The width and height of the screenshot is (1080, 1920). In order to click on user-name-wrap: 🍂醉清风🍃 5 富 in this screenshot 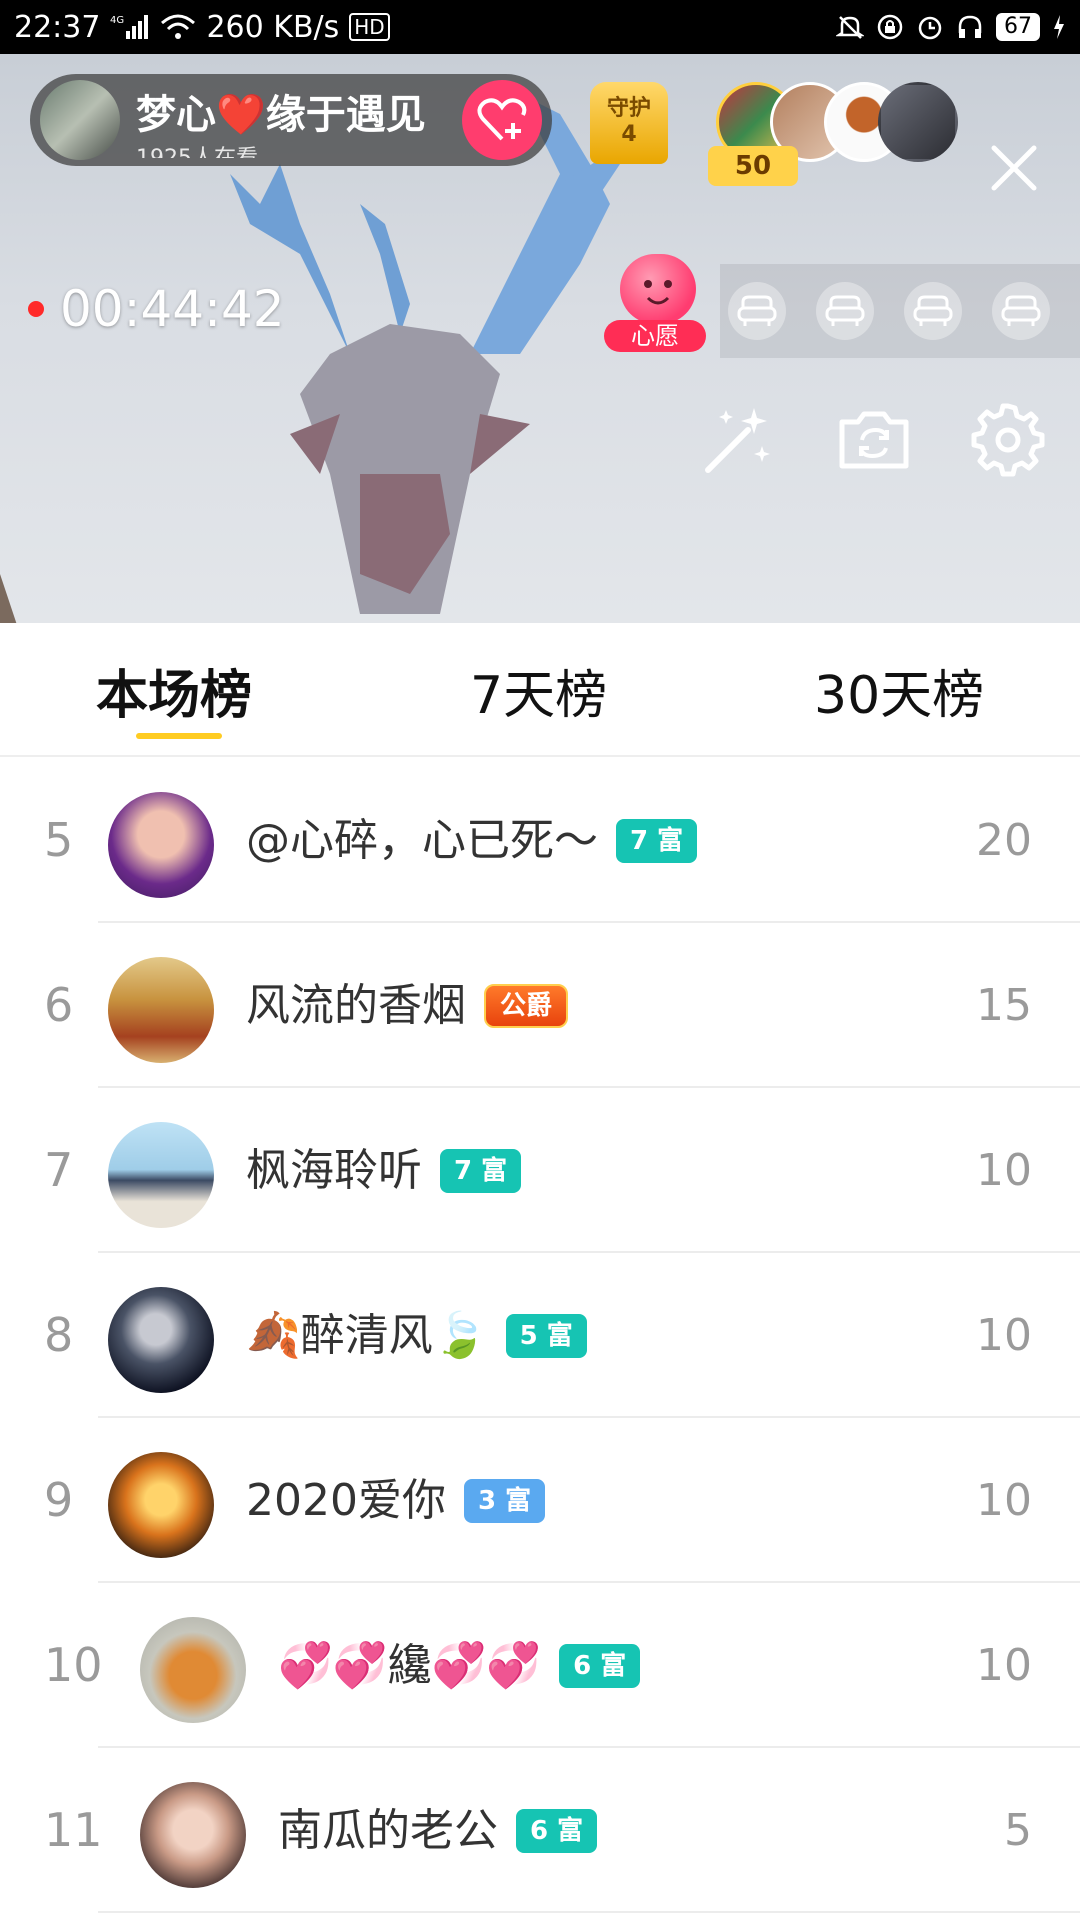, I will do `click(416, 1335)`.